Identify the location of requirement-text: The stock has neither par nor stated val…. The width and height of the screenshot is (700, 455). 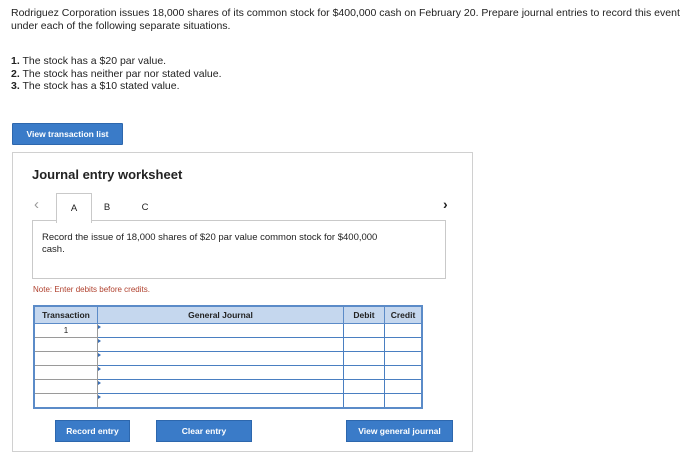
(120, 73).